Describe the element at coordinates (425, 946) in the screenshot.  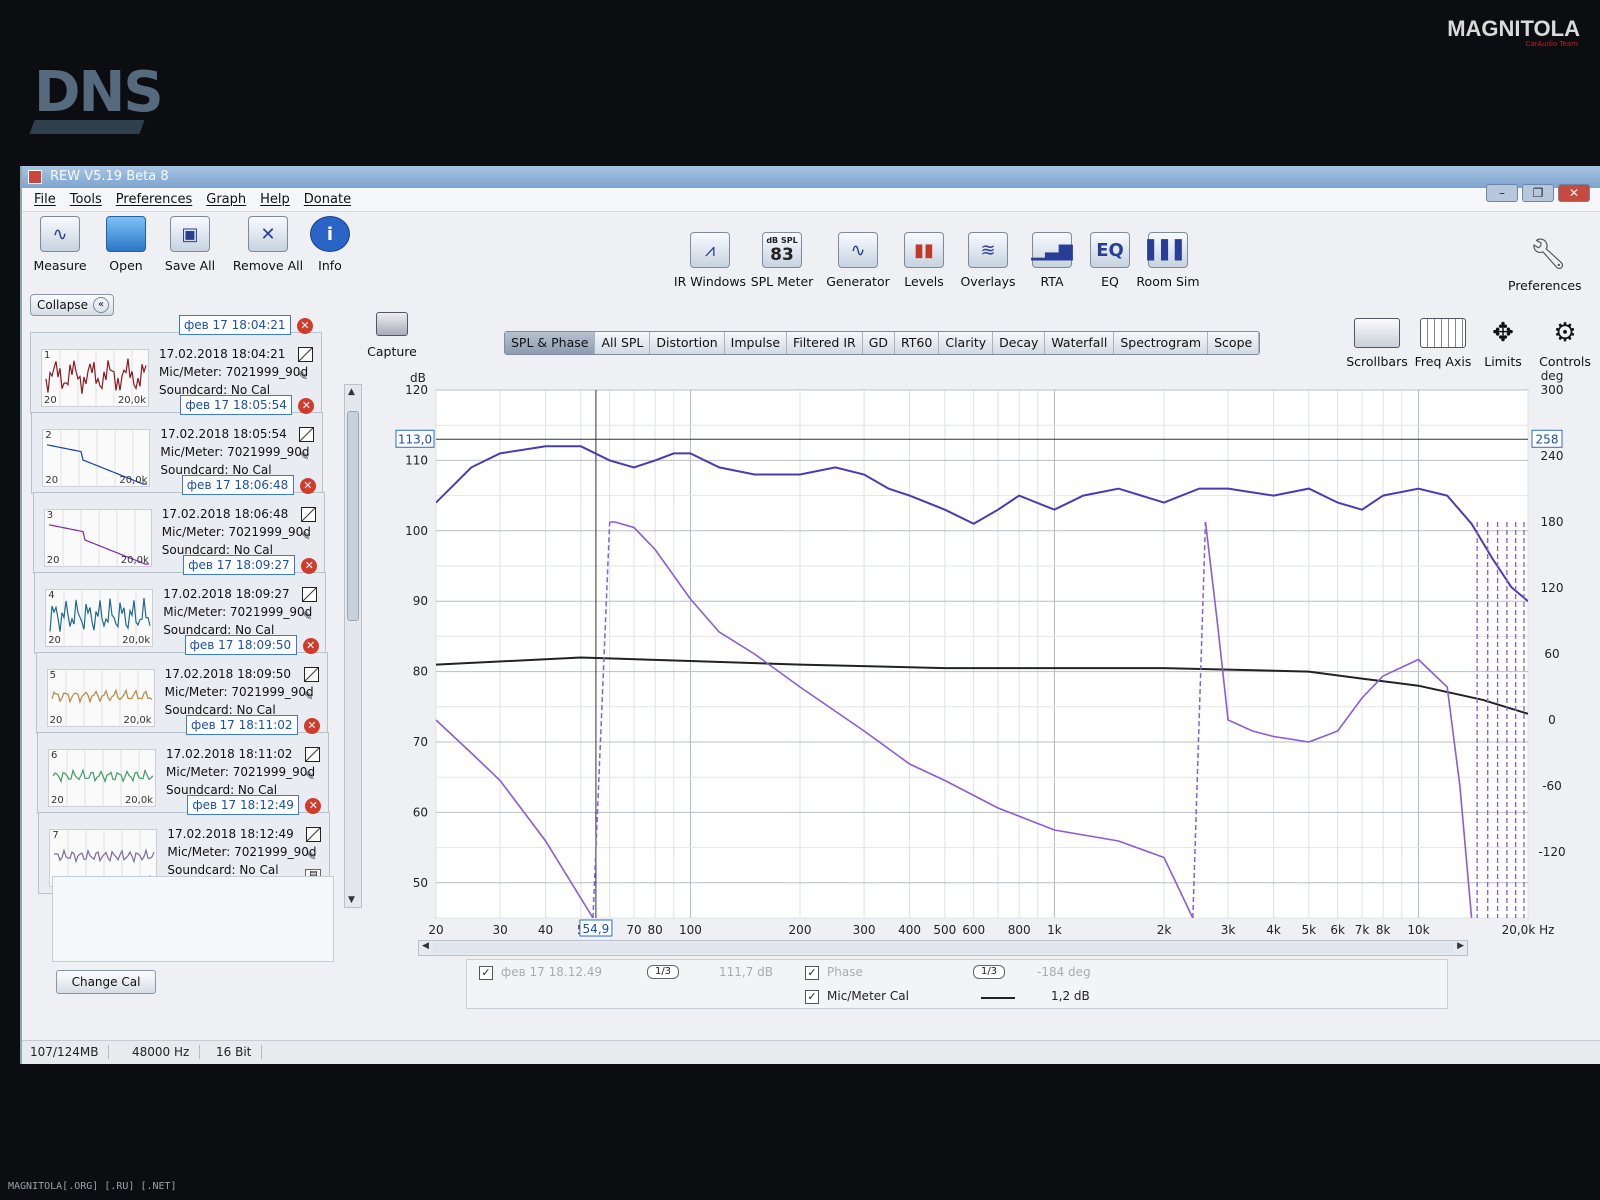
I see `scroll-left-icon: ◀` at that location.